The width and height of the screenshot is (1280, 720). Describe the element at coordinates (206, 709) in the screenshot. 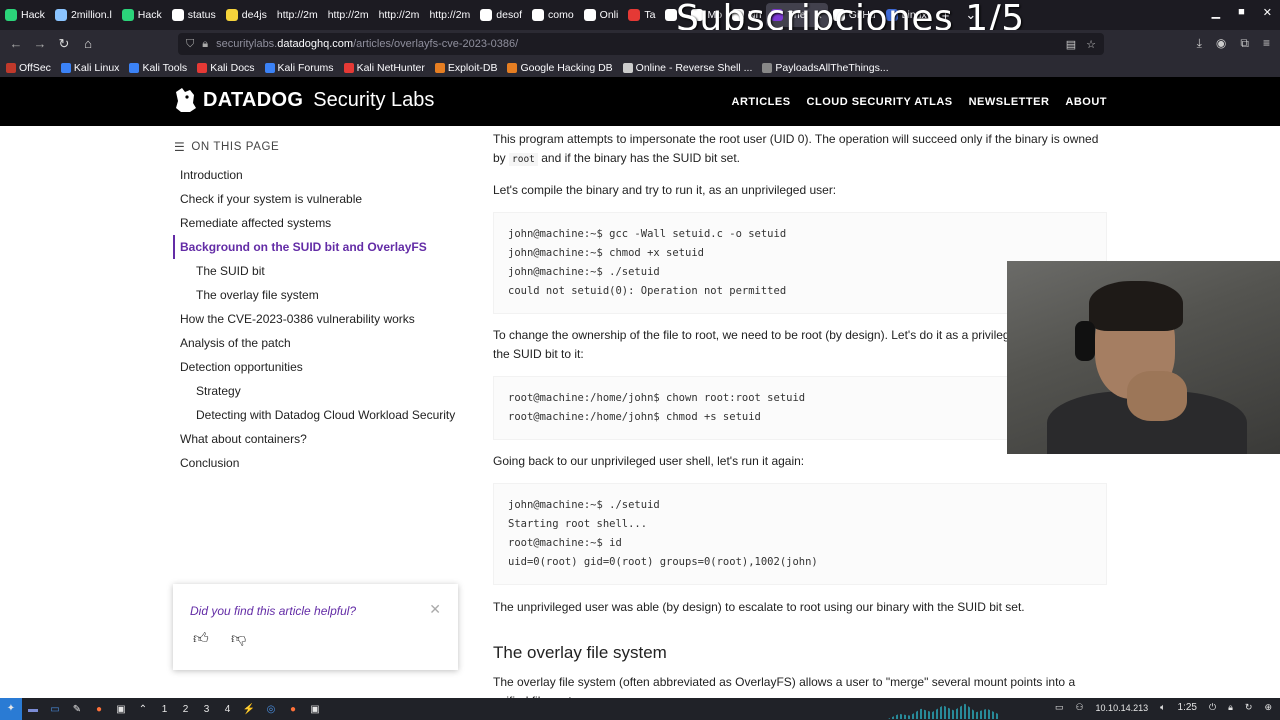

I see `workspace-3: 3` at that location.